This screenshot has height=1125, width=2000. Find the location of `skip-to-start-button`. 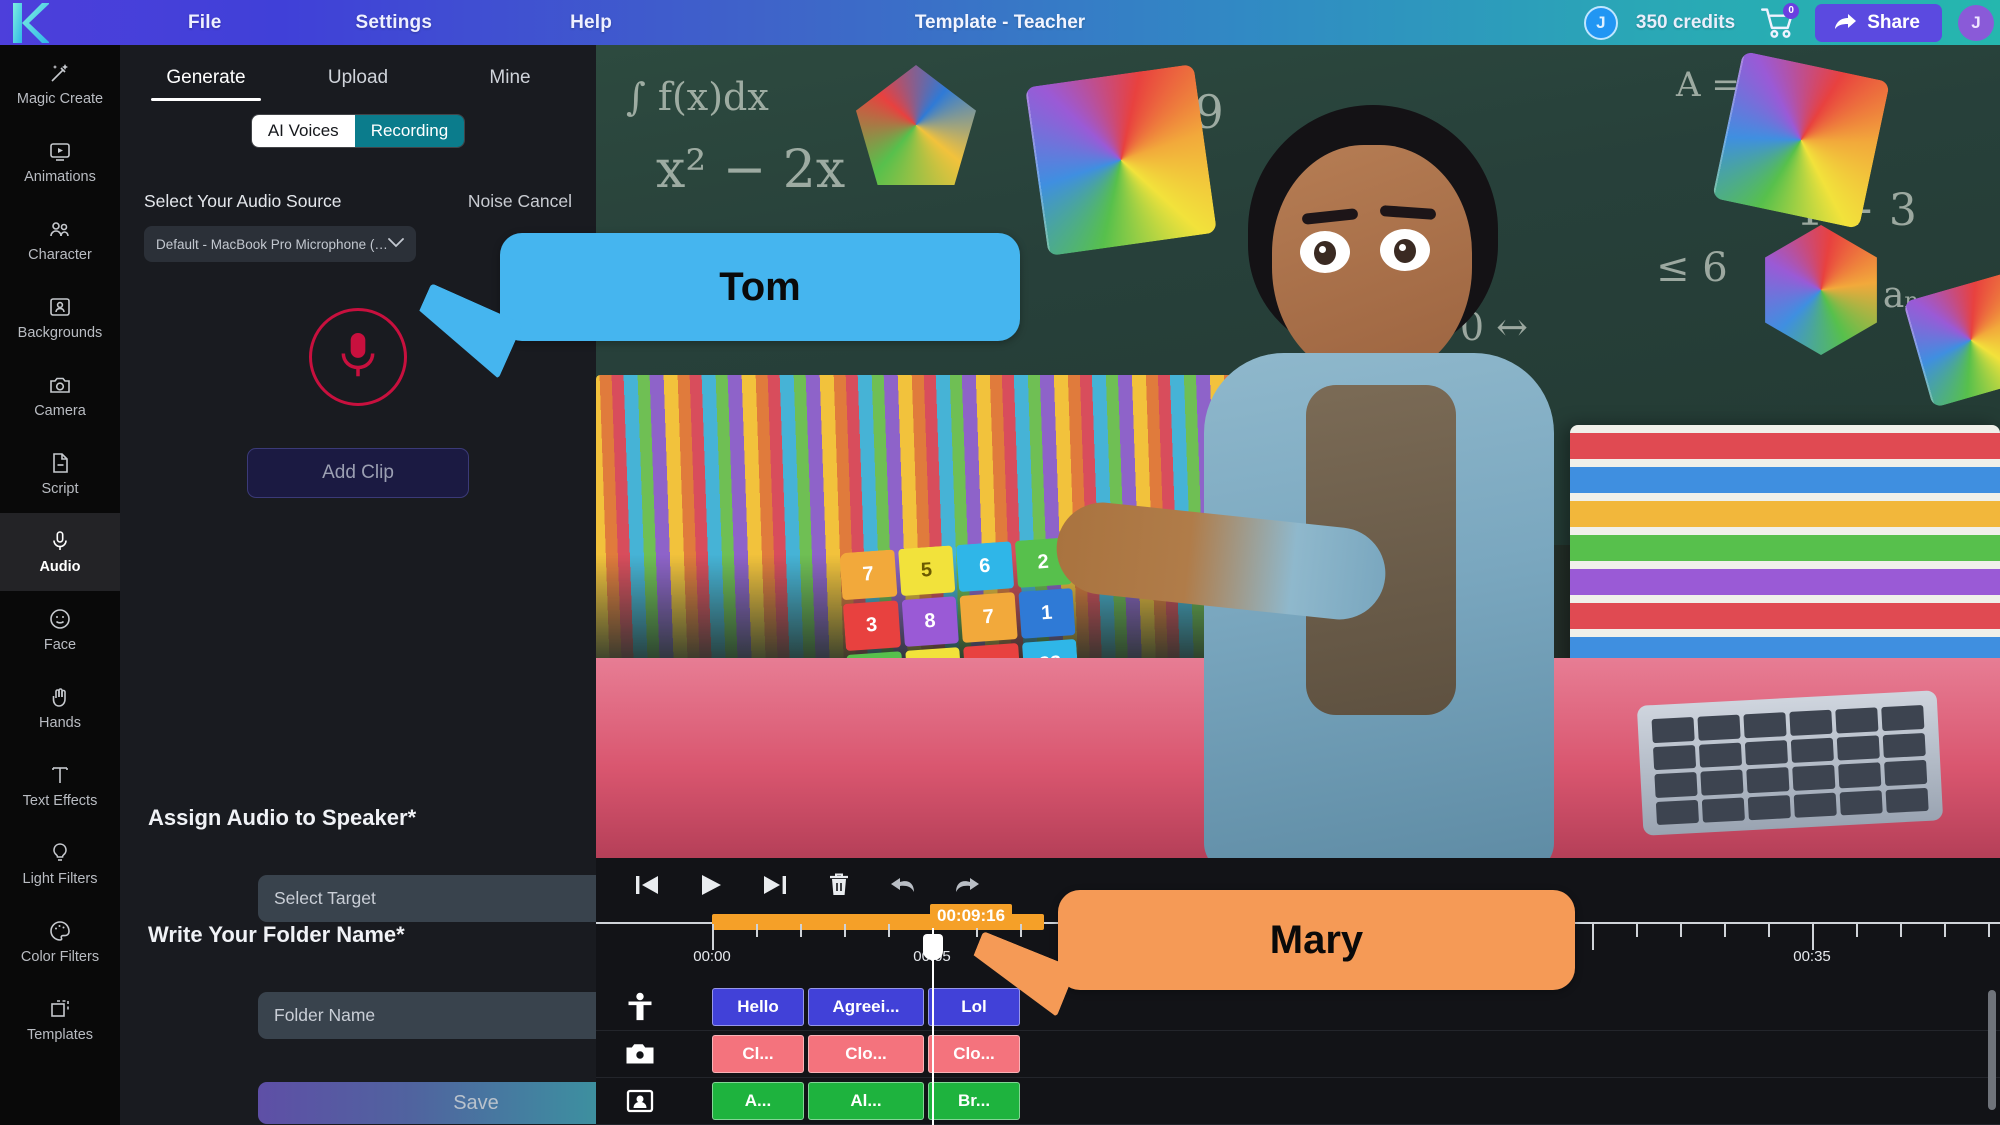

skip-to-start-button is located at coordinates (647, 885).